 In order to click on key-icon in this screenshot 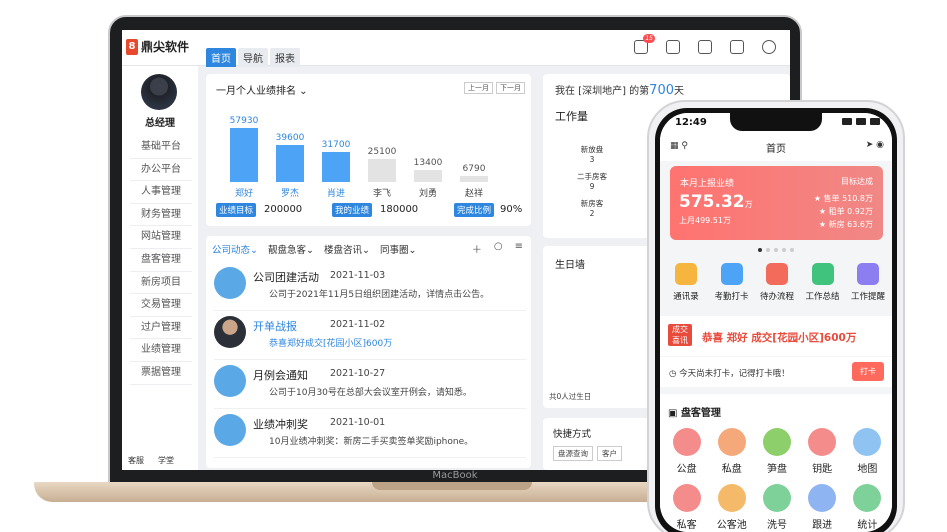, I will do `click(822, 442)`.